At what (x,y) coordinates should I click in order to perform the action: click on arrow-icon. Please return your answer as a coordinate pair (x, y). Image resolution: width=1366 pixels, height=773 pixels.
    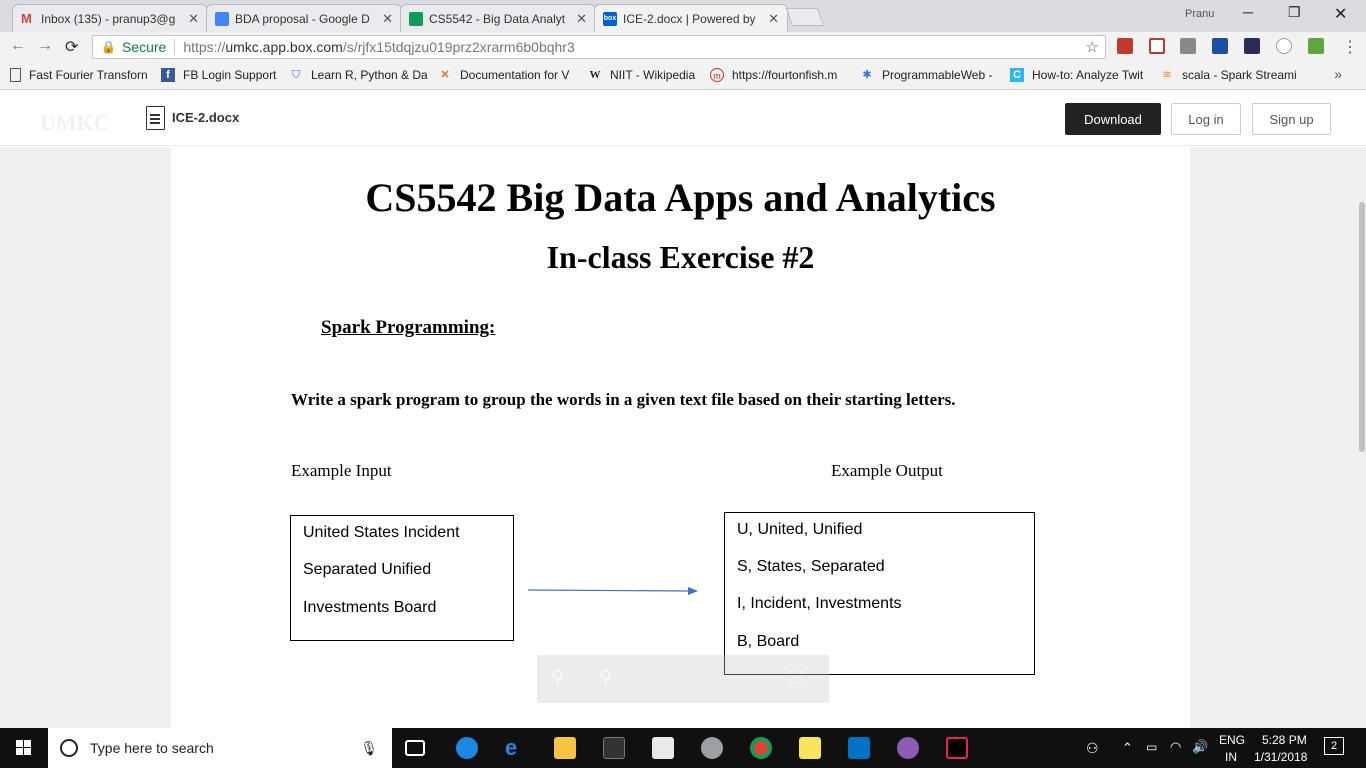
    Looking at the image, I should click on (613, 591).